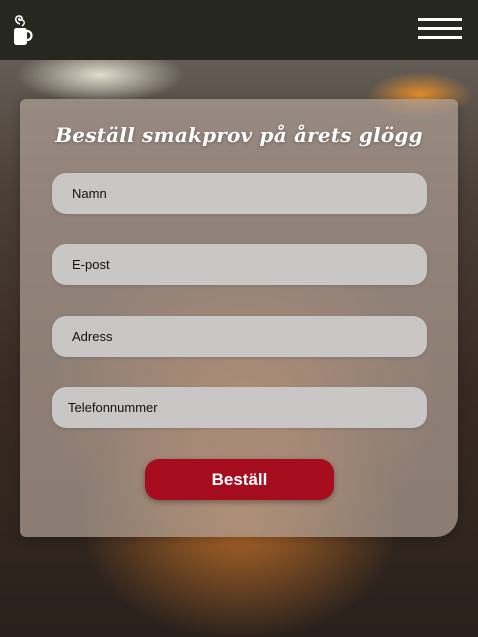  What do you see at coordinates (239, 479) in the screenshot?
I see `submit-order-button: Beställ` at bounding box center [239, 479].